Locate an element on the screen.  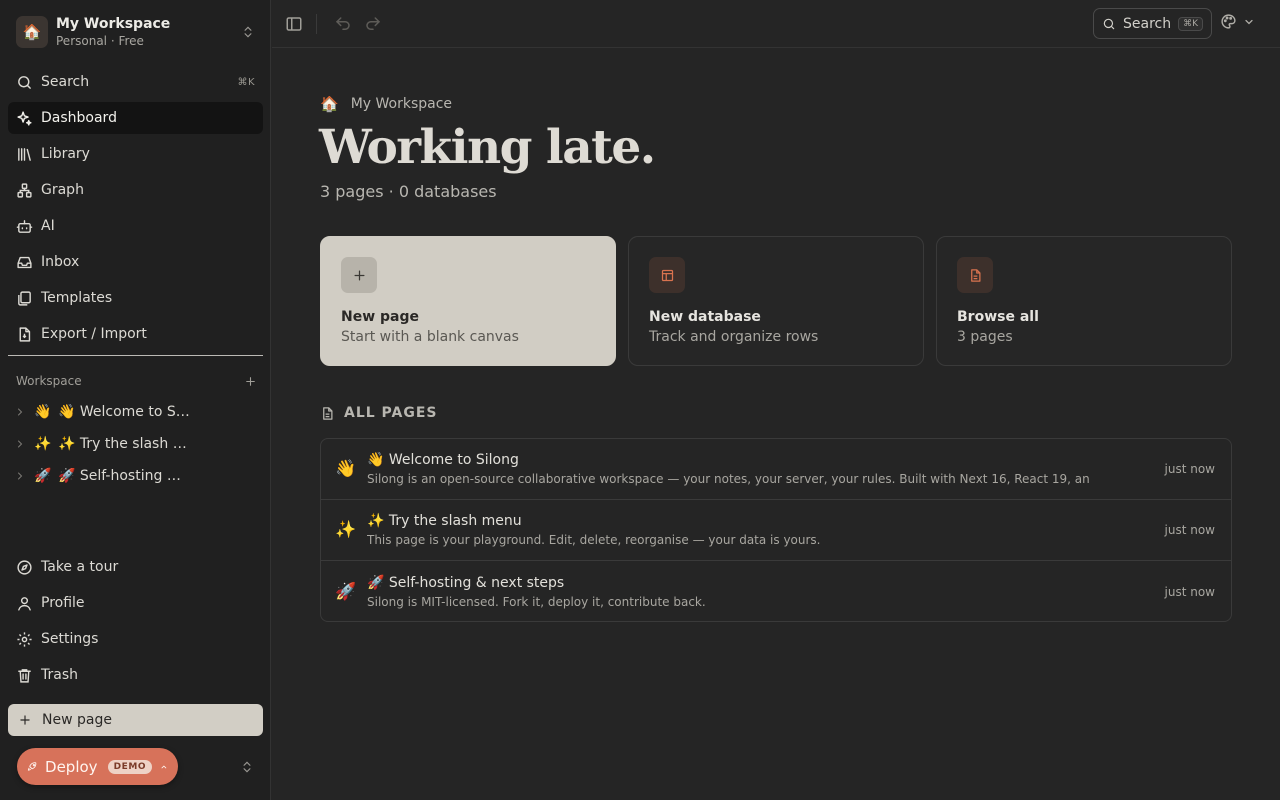
sidebar-item-label: AI is located at coordinates (48, 226).